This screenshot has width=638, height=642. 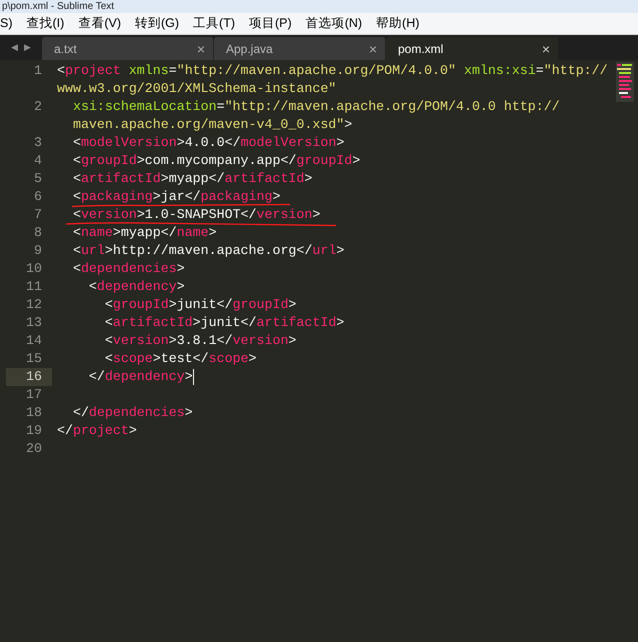 What do you see at coordinates (132, 413) in the screenshot?
I see `code-line: </dependencies>` at bounding box center [132, 413].